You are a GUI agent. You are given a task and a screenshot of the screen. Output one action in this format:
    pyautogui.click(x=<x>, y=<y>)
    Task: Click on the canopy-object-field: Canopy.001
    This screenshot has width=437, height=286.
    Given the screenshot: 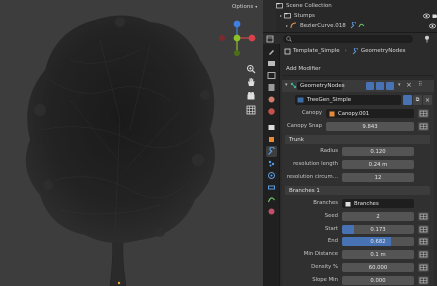 What is the action you would take?
    pyautogui.click(x=370, y=113)
    